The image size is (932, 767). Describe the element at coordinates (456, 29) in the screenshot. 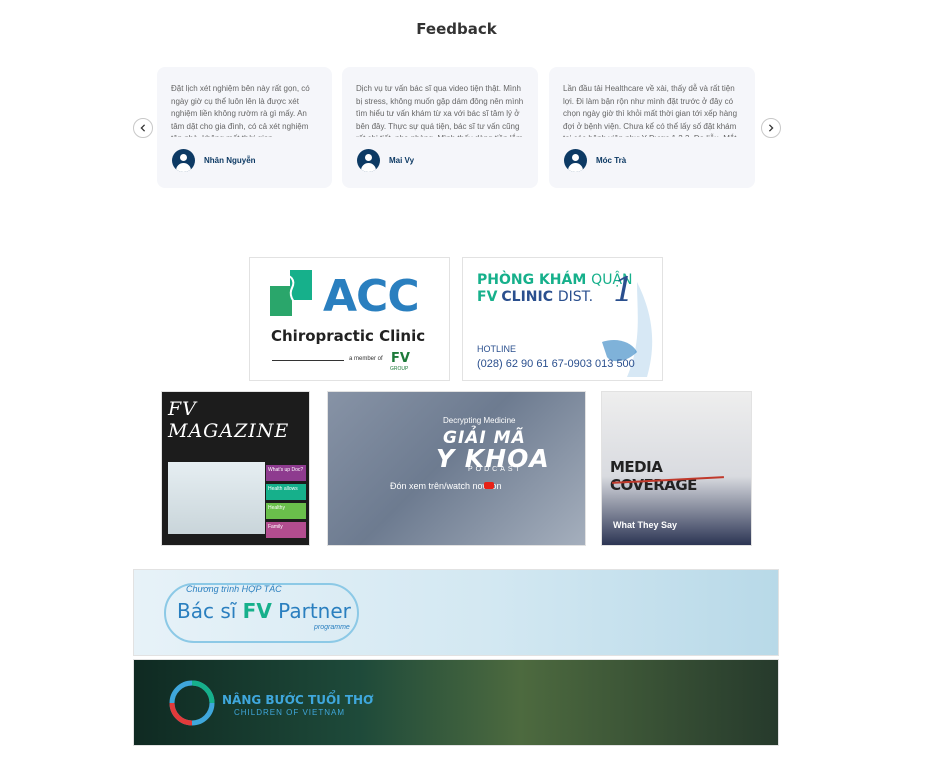

I see `page-title: Feedback` at that location.